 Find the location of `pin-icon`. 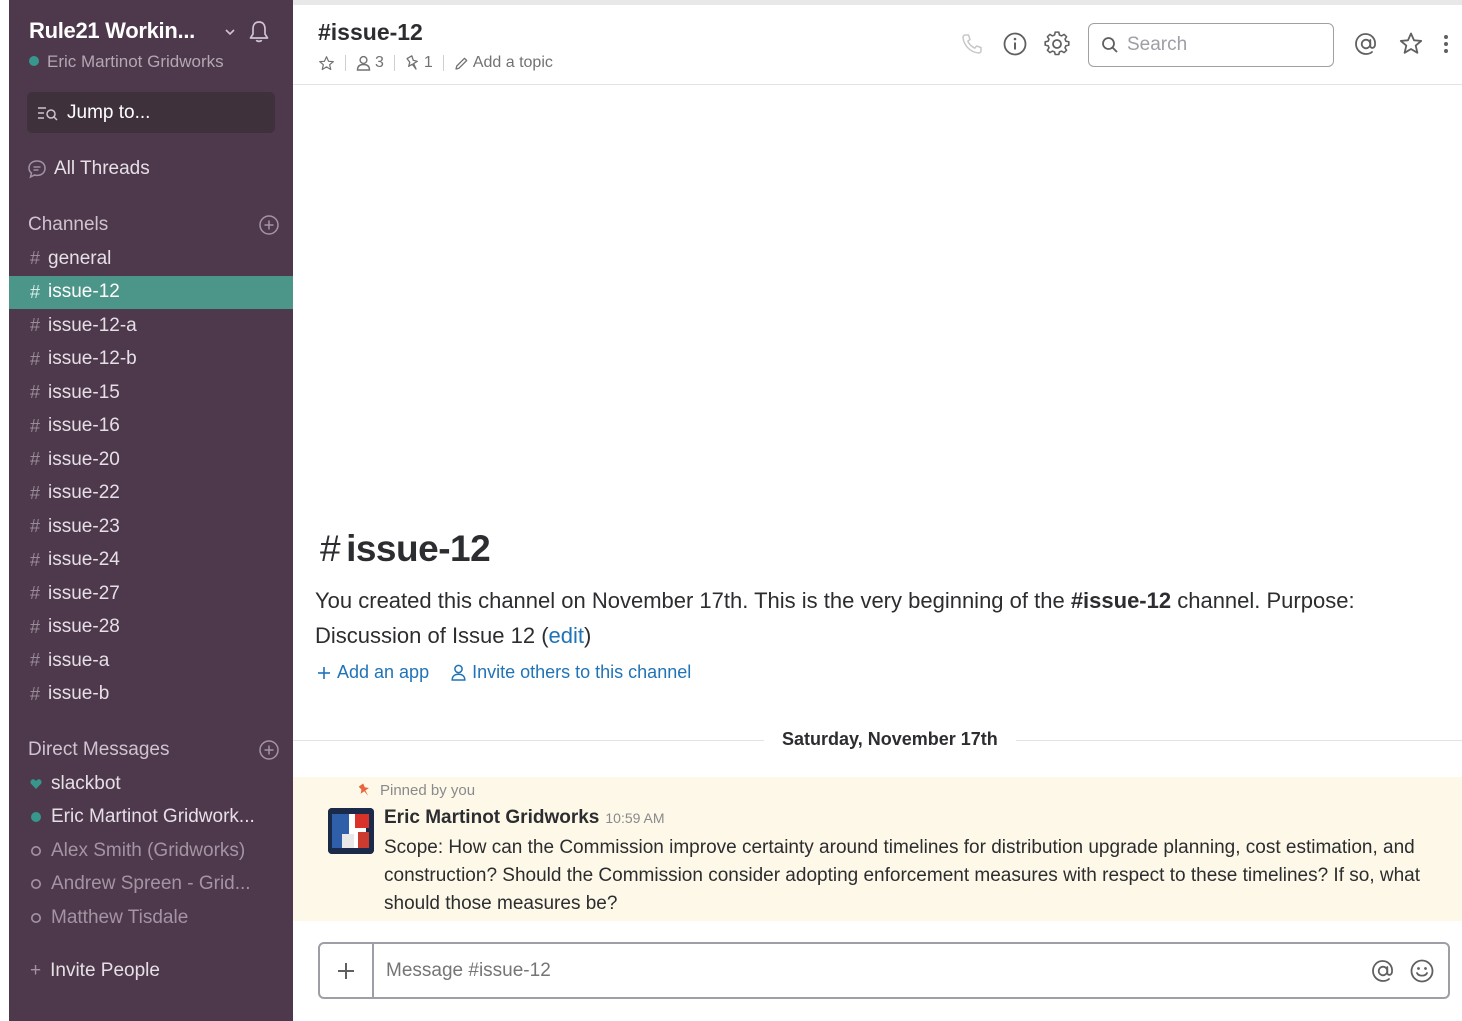

pin-icon is located at coordinates (363, 789).